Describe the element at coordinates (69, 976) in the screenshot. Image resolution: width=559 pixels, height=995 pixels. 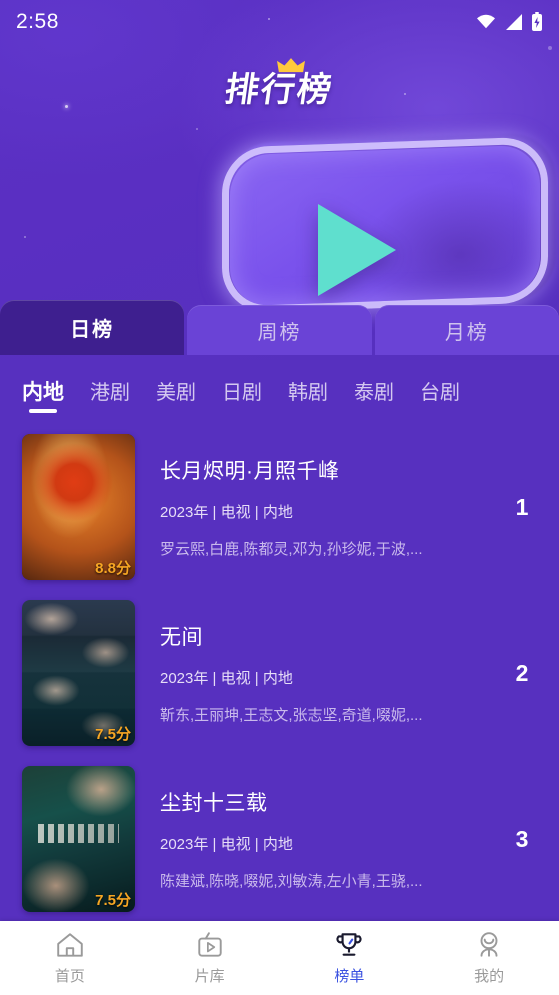
I see `nav-label-home: 首页` at that location.